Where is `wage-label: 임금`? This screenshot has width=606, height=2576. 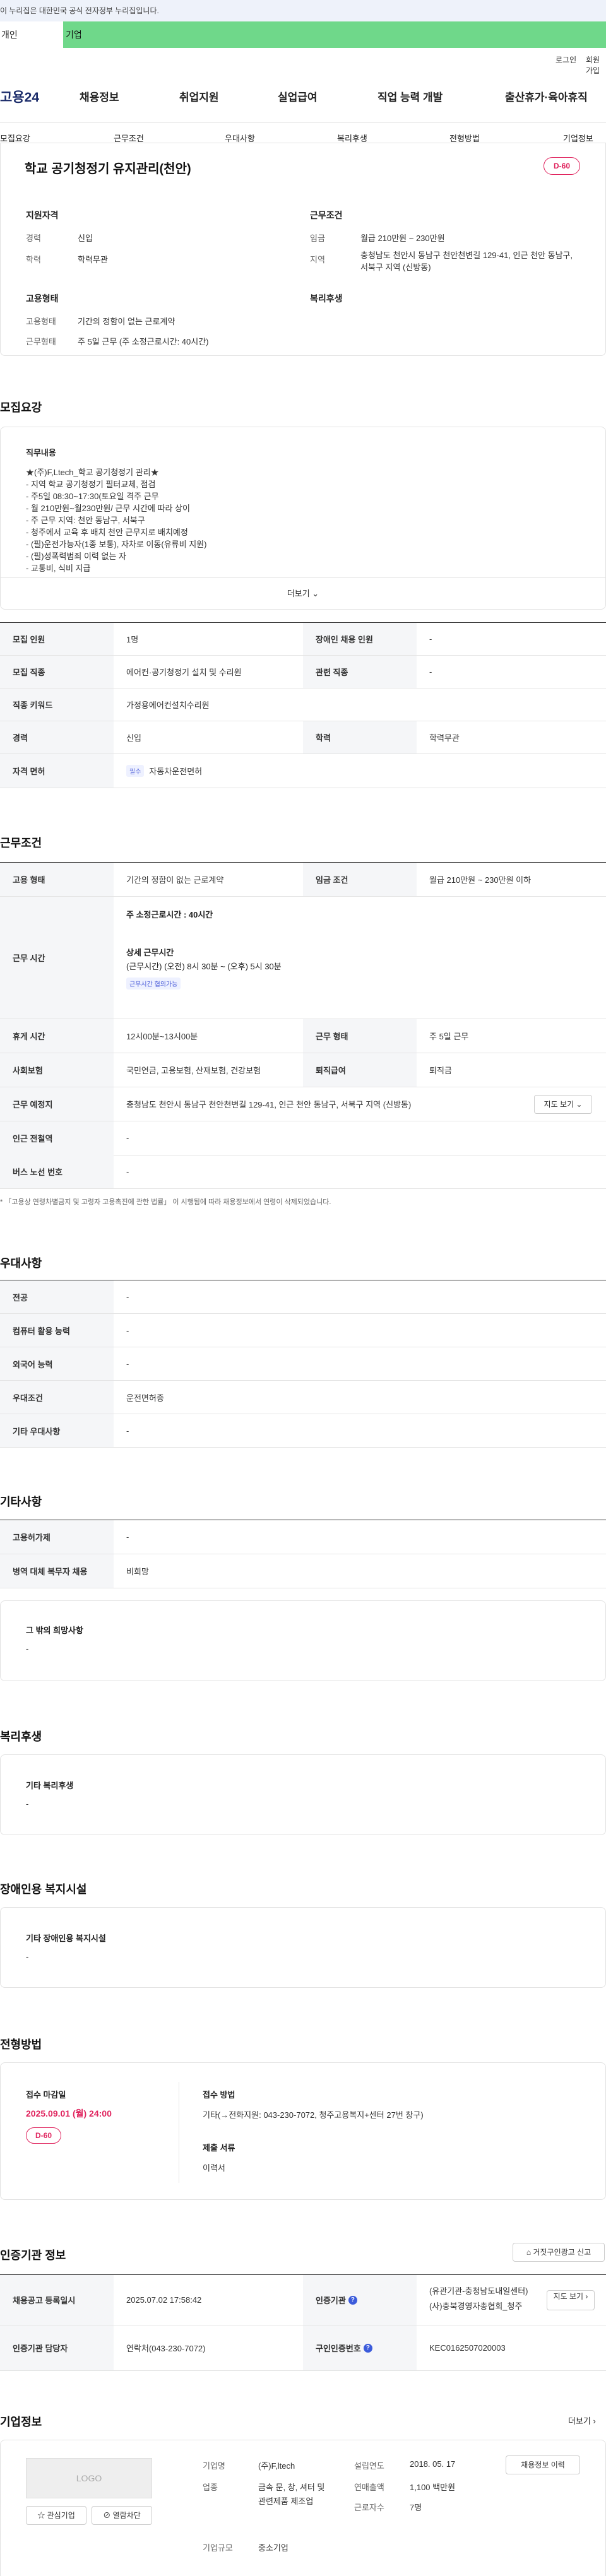 wage-label: 임금 is located at coordinates (317, 238).